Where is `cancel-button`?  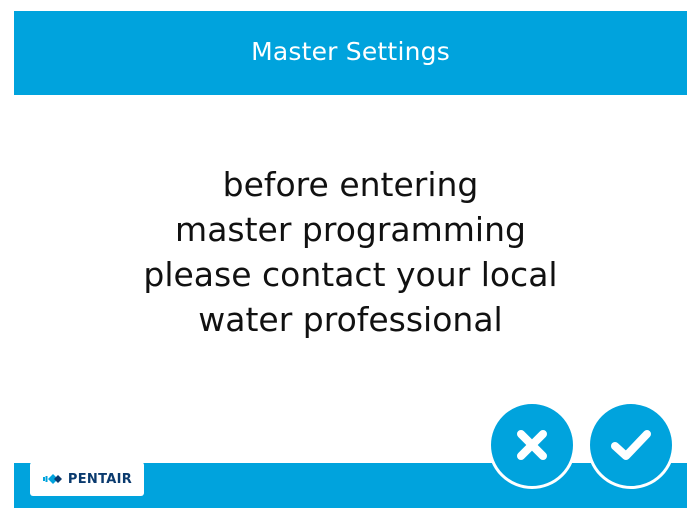
cancel-button is located at coordinates (532, 445).